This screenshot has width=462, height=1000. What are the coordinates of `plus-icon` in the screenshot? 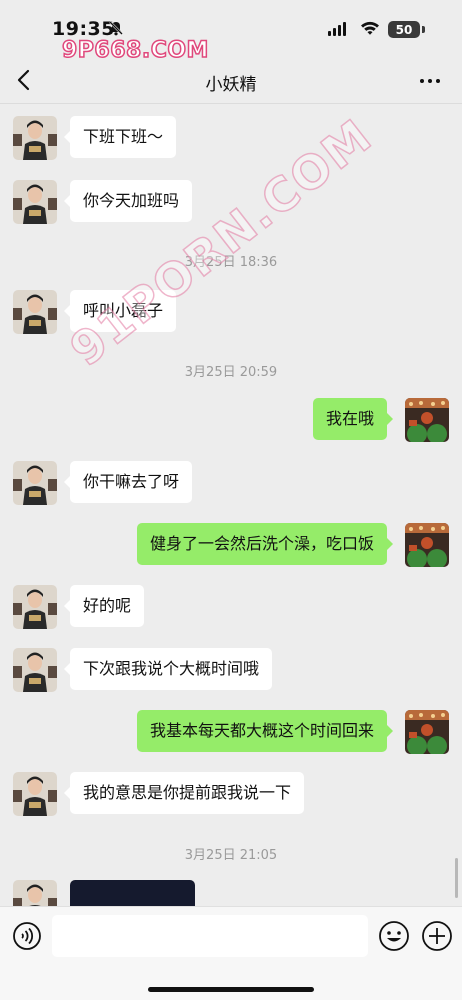 It's located at (437, 938).